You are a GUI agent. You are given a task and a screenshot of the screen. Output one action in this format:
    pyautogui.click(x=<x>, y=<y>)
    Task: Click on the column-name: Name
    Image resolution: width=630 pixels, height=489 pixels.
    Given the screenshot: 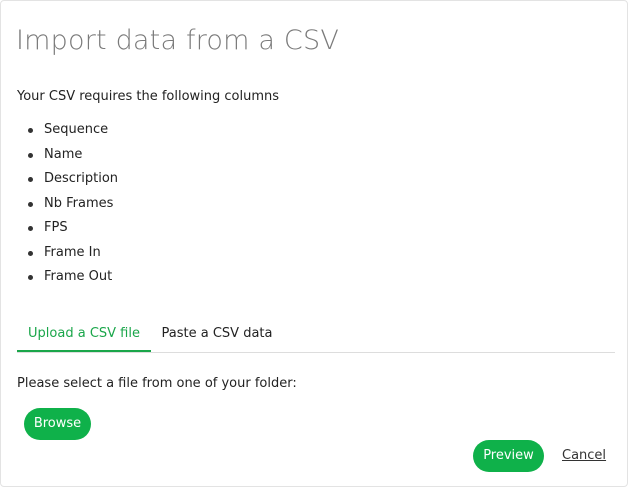 What is the action you would take?
    pyautogui.click(x=63, y=154)
    